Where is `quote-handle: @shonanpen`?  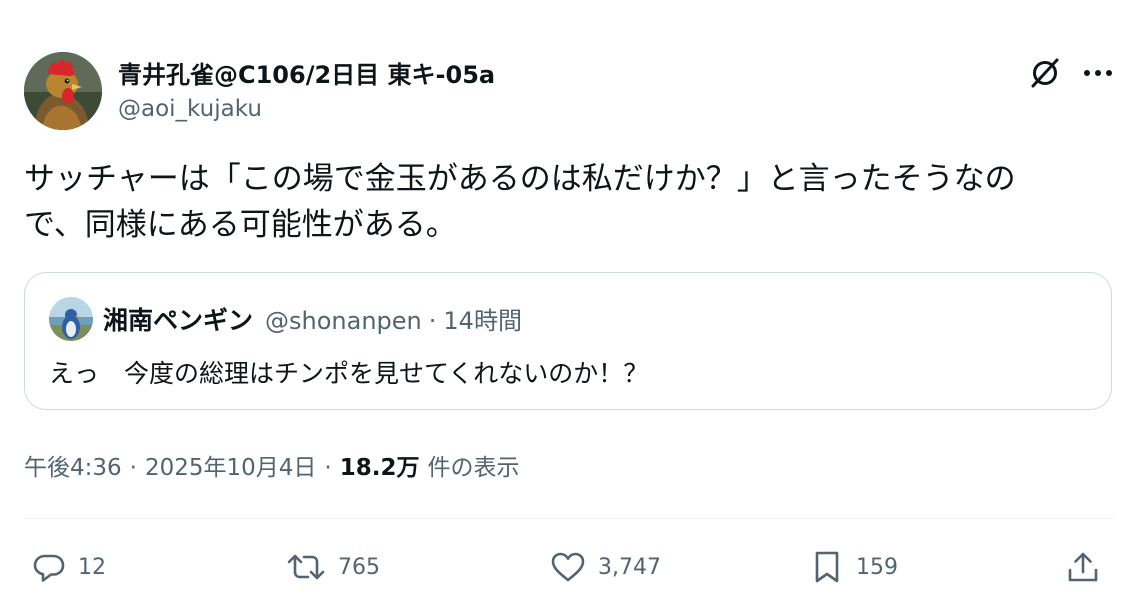 quote-handle: @shonanpen is located at coordinates (343, 321).